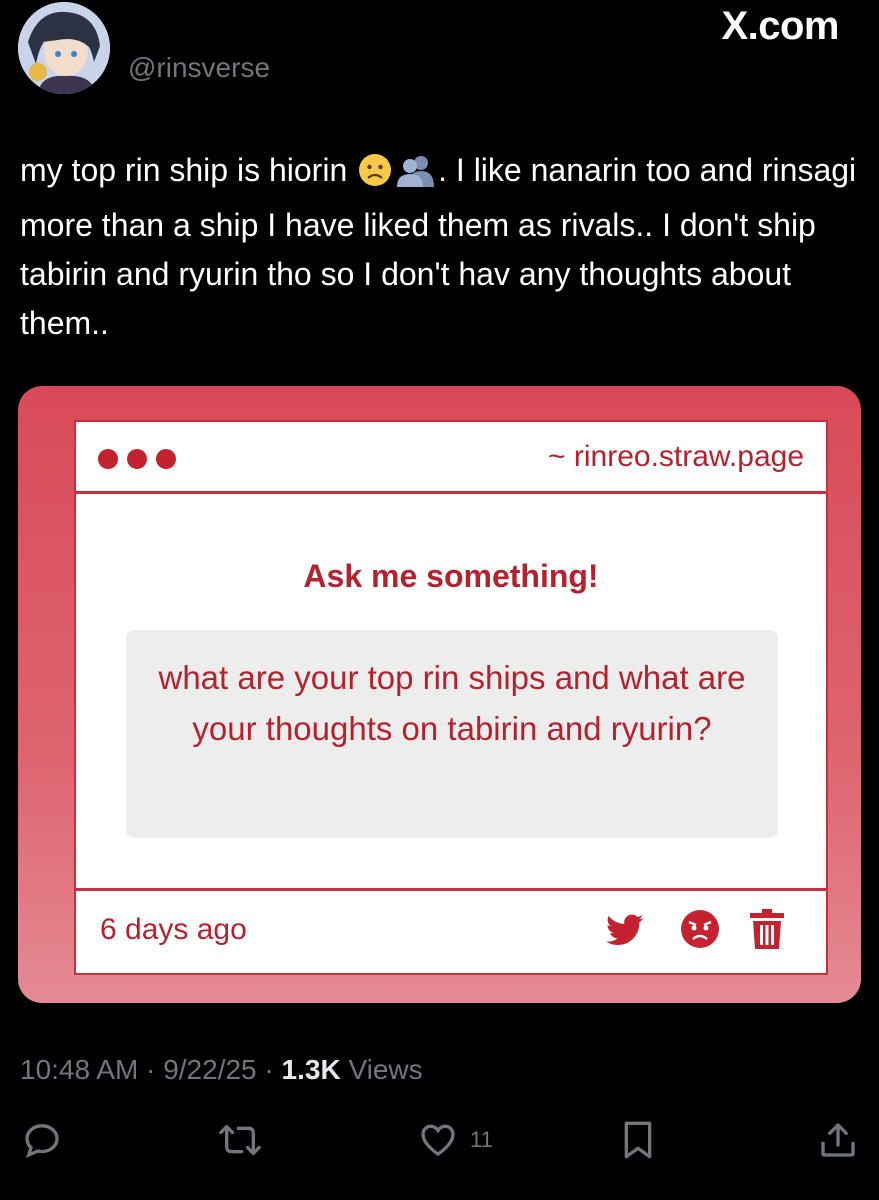 The image size is (879, 1200). I want to click on bookmark-icon, so click(638, 1140).